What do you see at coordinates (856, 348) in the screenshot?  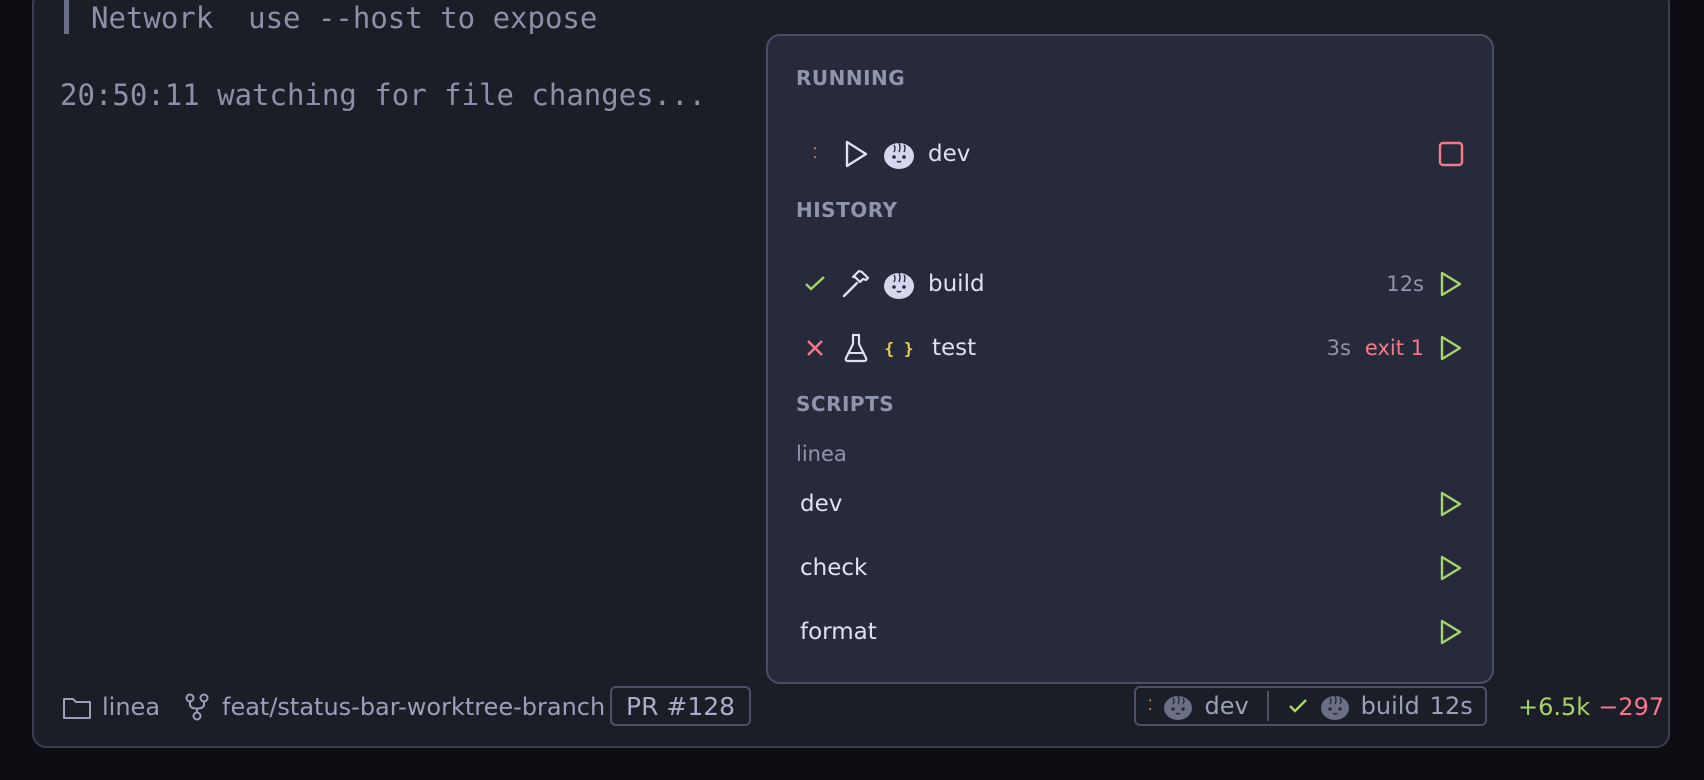 I see `flask-icon` at bounding box center [856, 348].